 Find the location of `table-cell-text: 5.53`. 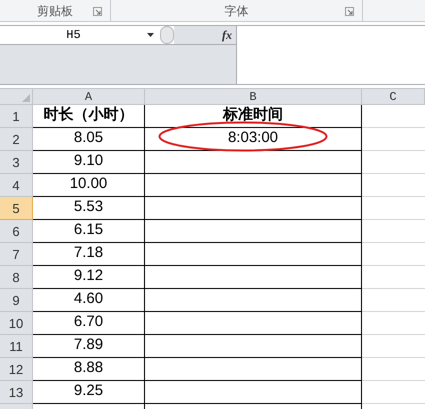

table-cell-text: 5.53 is located at coordinates (89, 206).